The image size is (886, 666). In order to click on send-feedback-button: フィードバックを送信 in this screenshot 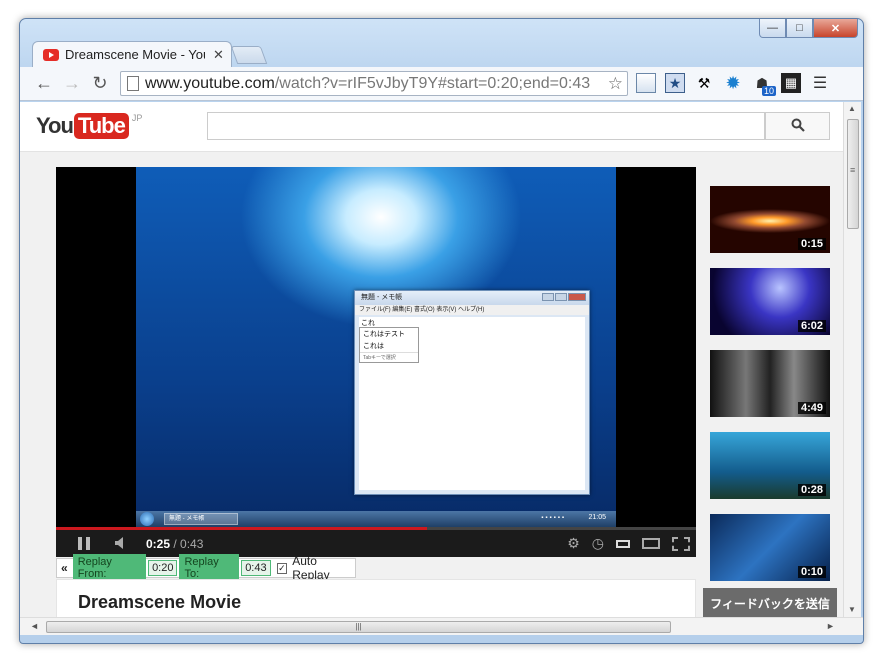, I will do `click(770, 602)`.